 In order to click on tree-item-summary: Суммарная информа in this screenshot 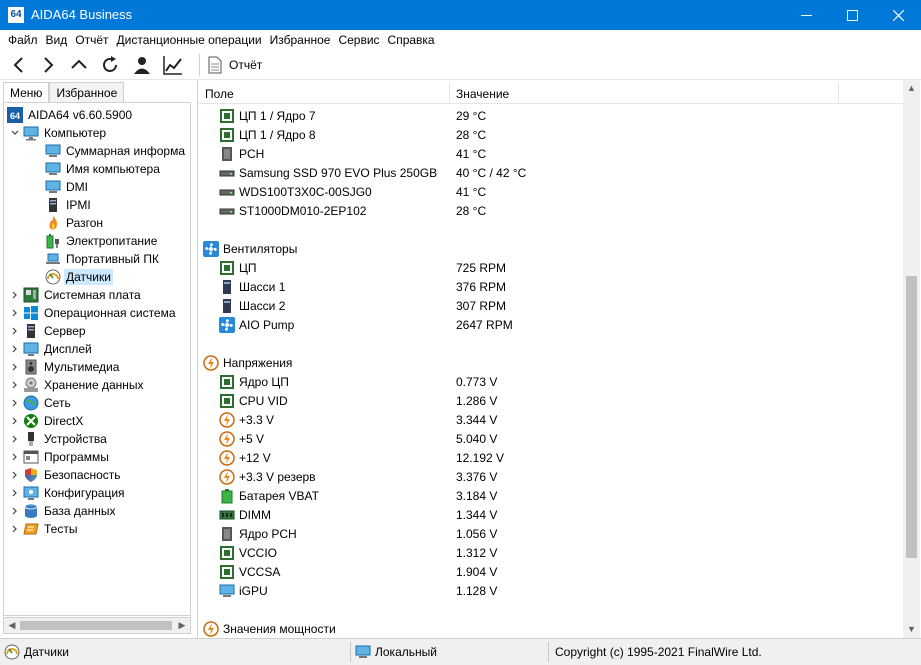, I will do `click(116, 151)`.